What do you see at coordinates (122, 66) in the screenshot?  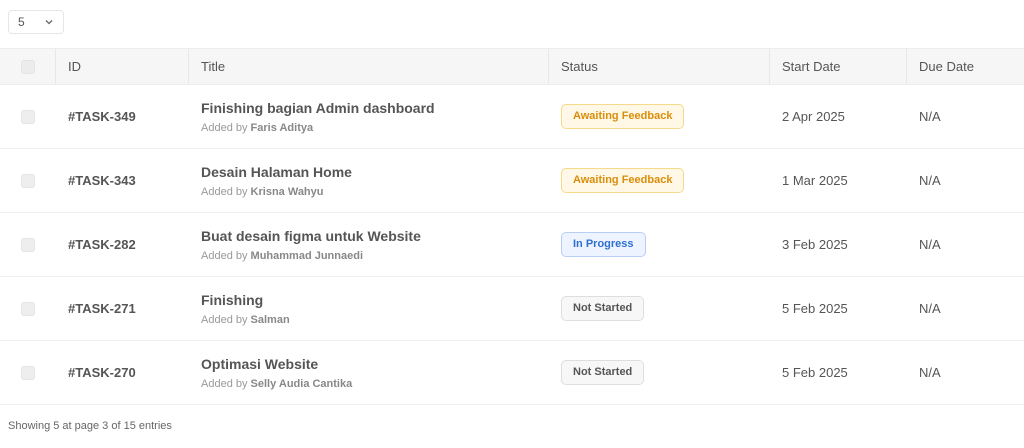 I see `header-id: ID` at bounding box center [122, 66].